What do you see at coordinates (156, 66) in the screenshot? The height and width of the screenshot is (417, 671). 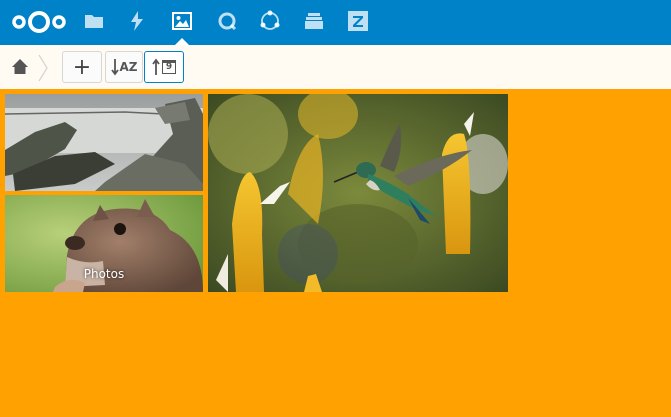 I see `sort-up-arrow-icon` at bounding box center [156, 66].